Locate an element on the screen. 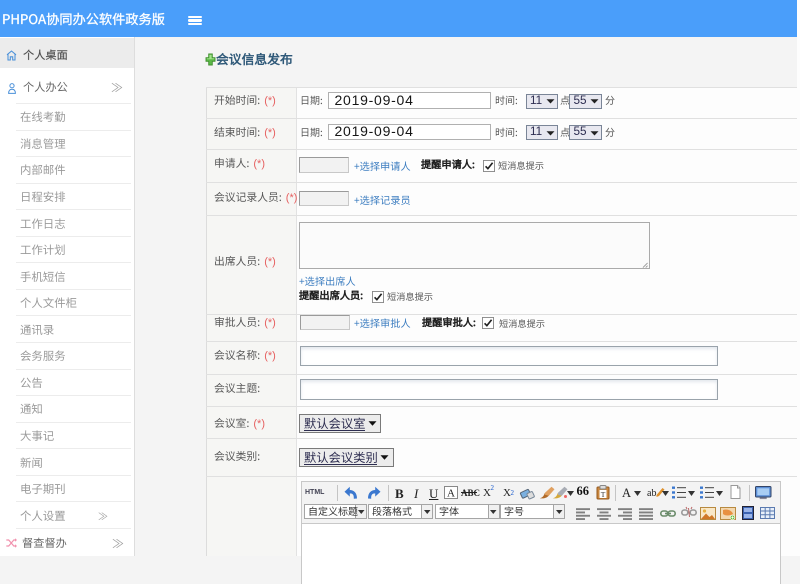  svg-text: A is located at coordinates (451, 494).